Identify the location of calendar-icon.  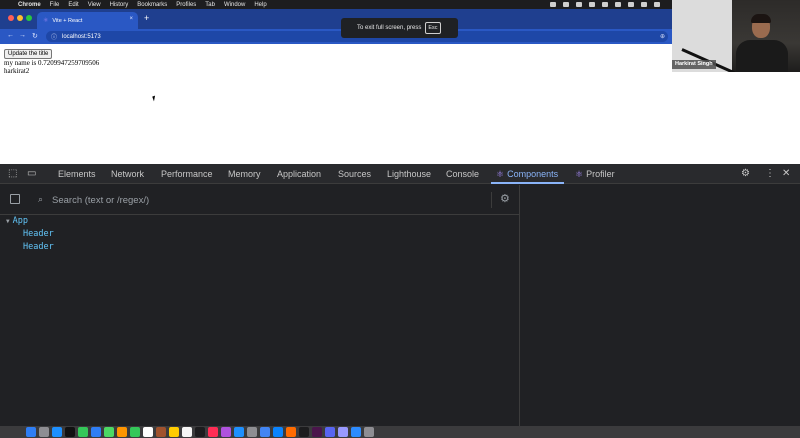
(148, 432).